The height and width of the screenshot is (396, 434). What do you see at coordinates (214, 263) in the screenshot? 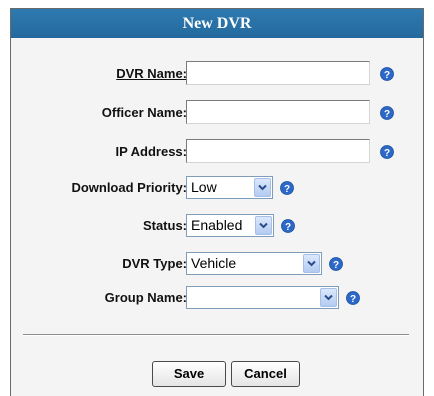
I see `dvr-type-value: Vehicle` at bounding box center [214, 263].